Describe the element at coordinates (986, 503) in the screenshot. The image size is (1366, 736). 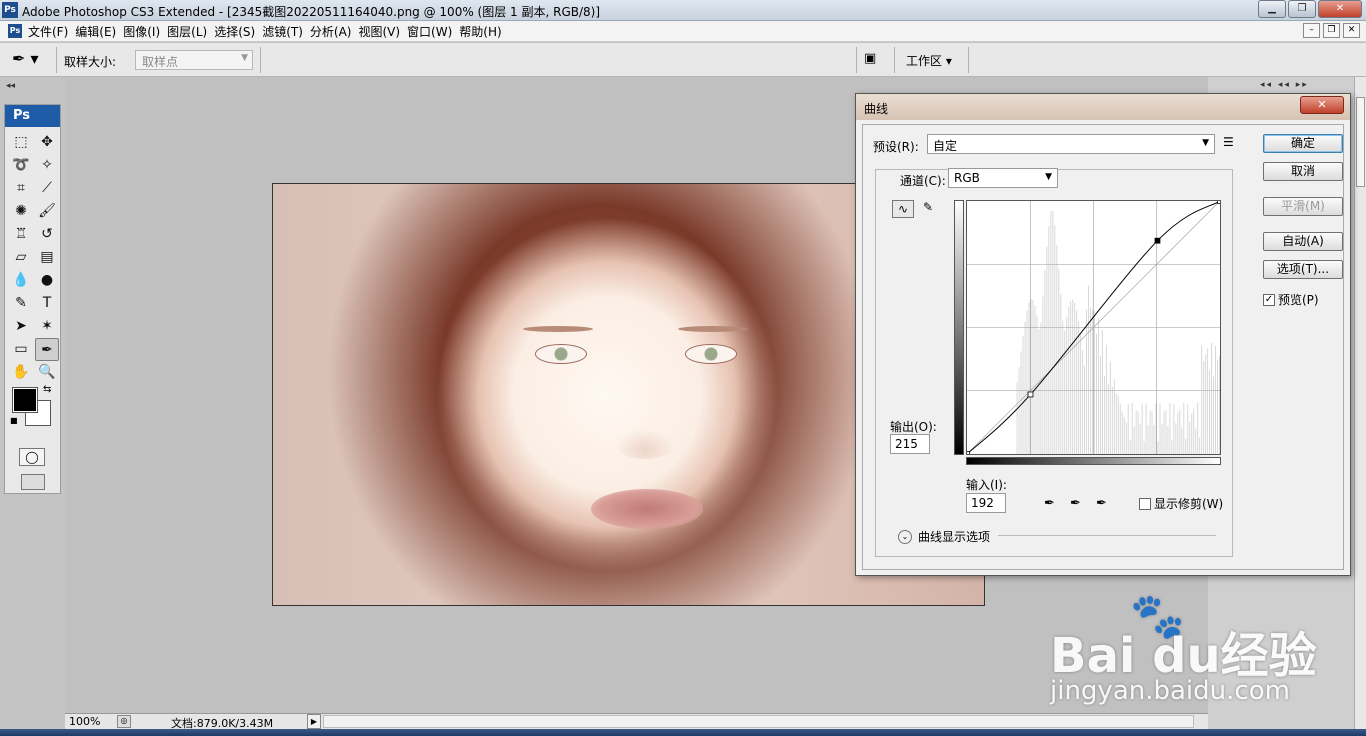
I see `input-field: 192` at that location.